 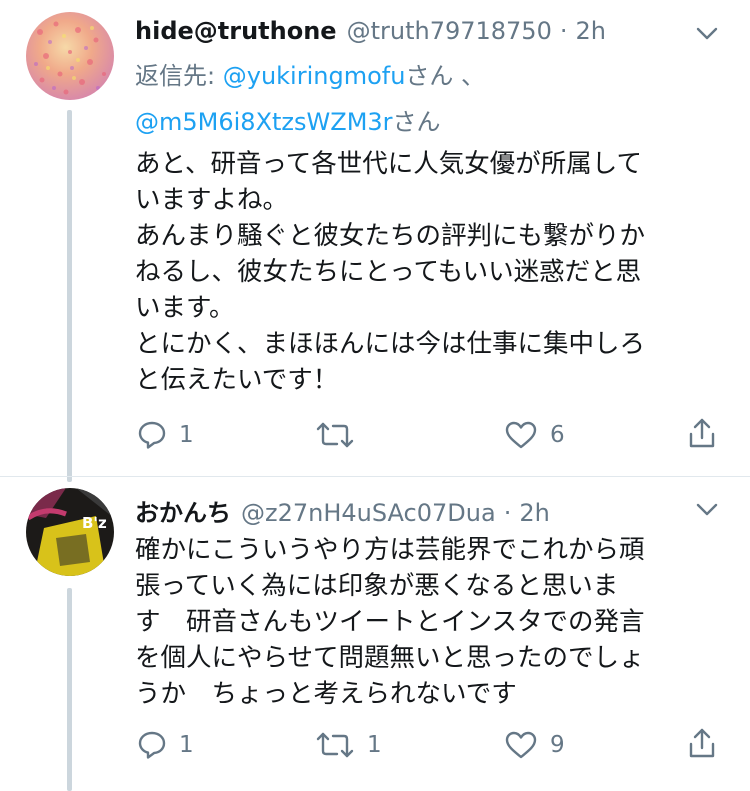 I want to click on user-handle: @truth79718750, so click(x=449, y=31).